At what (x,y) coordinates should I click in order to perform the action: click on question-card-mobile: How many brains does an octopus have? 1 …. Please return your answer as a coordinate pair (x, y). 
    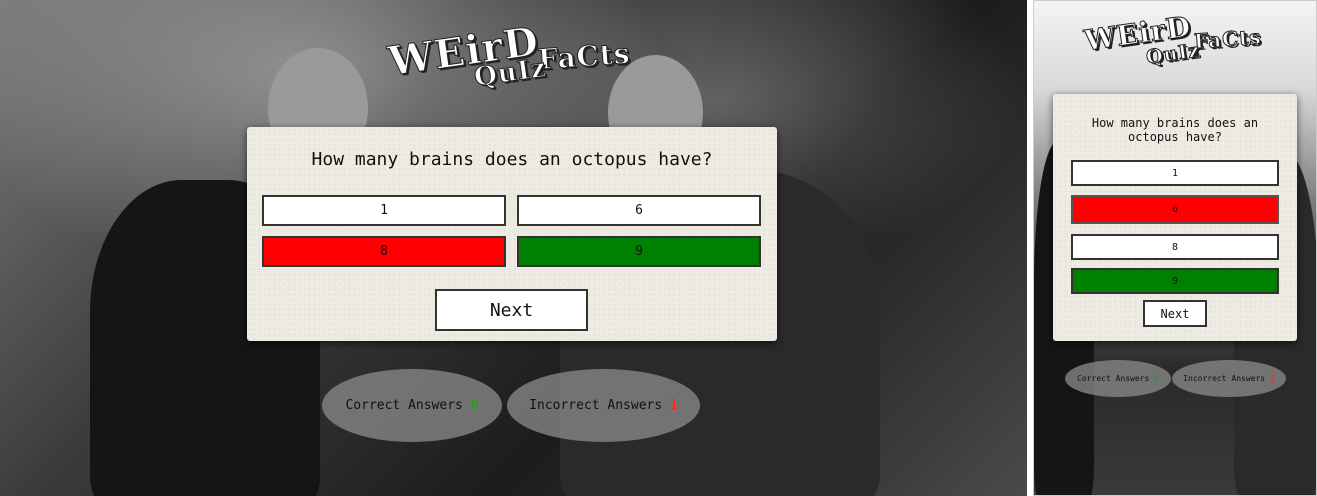
    Looking at the image, I should click on (1175, 217).